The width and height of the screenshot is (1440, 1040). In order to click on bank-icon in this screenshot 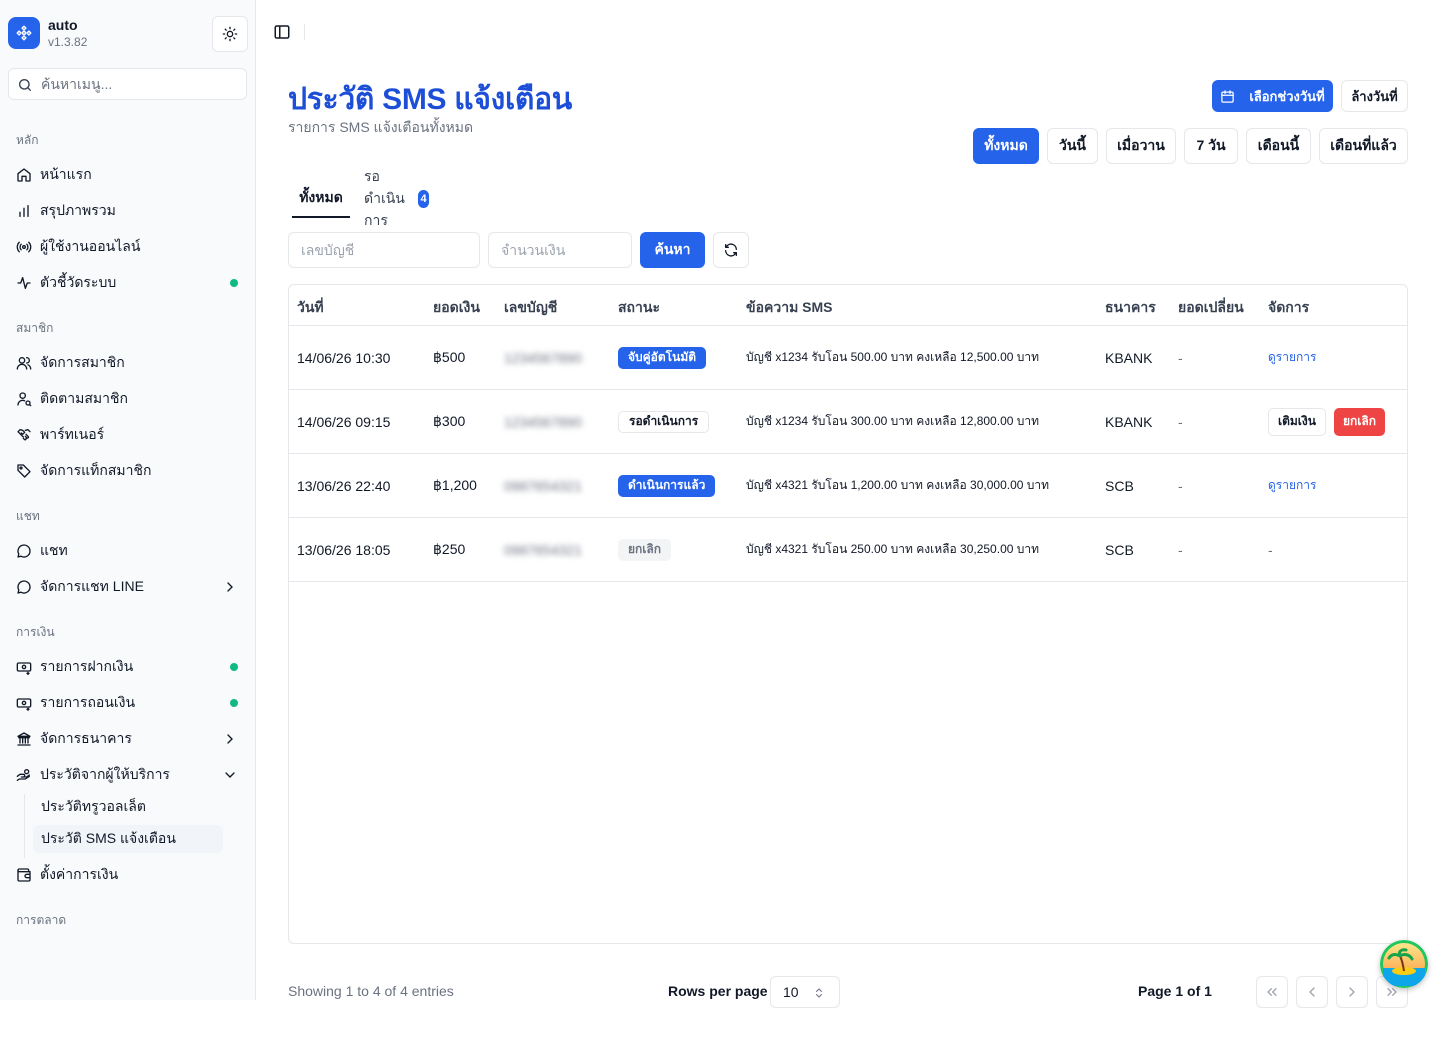, I will do `click(24, 739)`.